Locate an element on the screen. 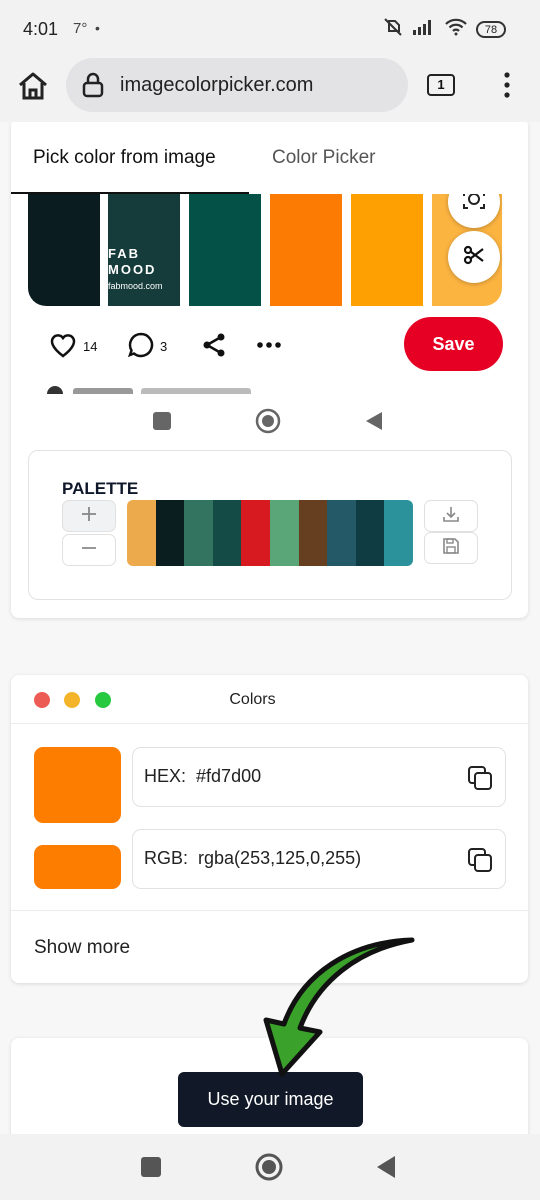  comment-count: 3 is located at coordinates (164, 346).